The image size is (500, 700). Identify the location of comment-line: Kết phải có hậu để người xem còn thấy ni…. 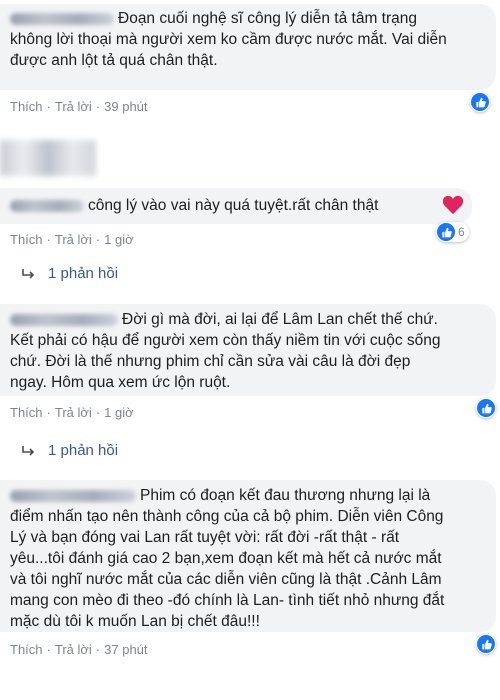
(225, 340).